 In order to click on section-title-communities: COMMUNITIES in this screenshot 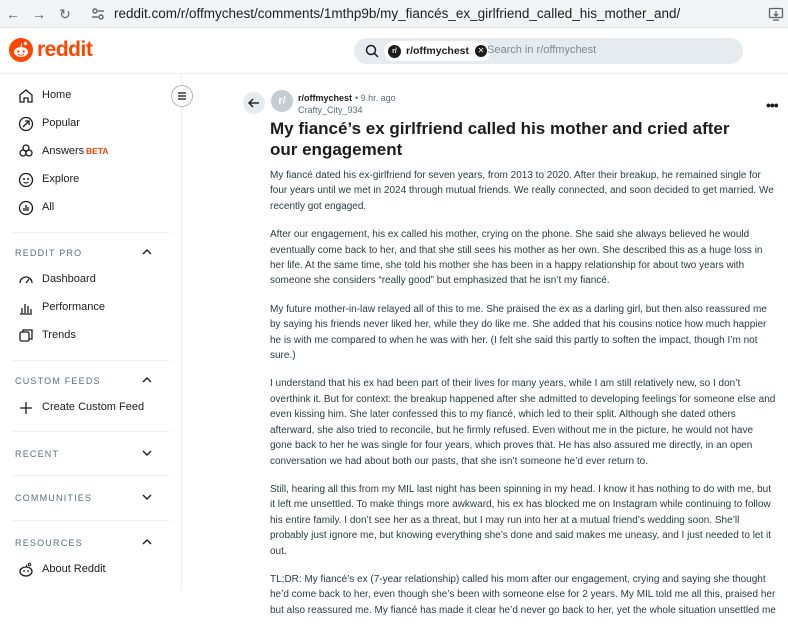, I will do `click(53, 498)`.